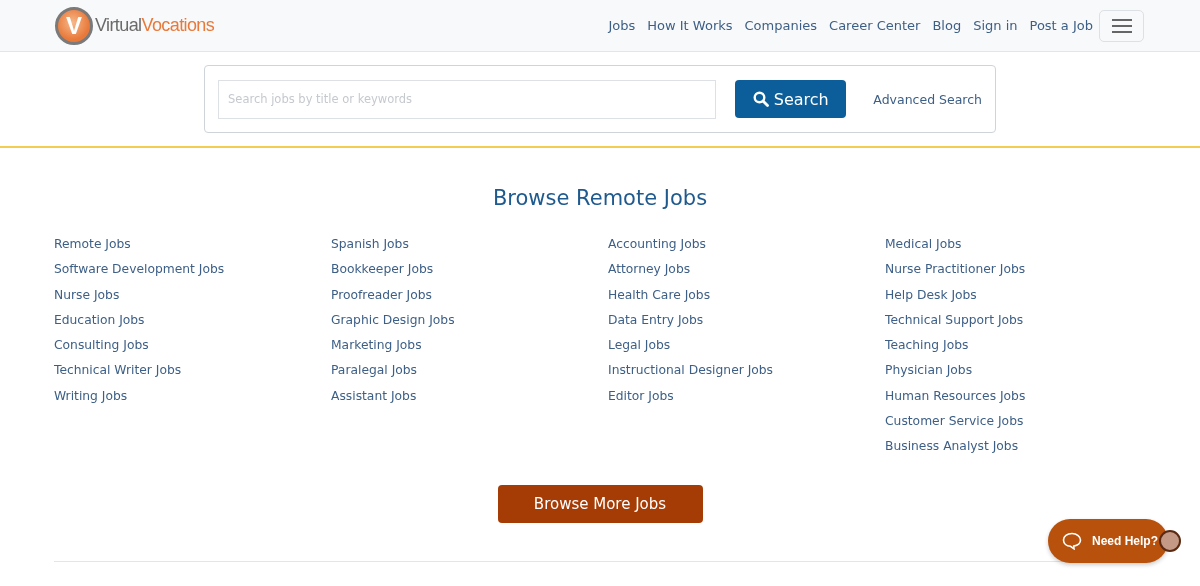 This screenshot has width=1200, height=586. Describe the element at coordinates (381, 295) in the screenshot. I see `job-category-link: Proofreader Jobs` at that location.